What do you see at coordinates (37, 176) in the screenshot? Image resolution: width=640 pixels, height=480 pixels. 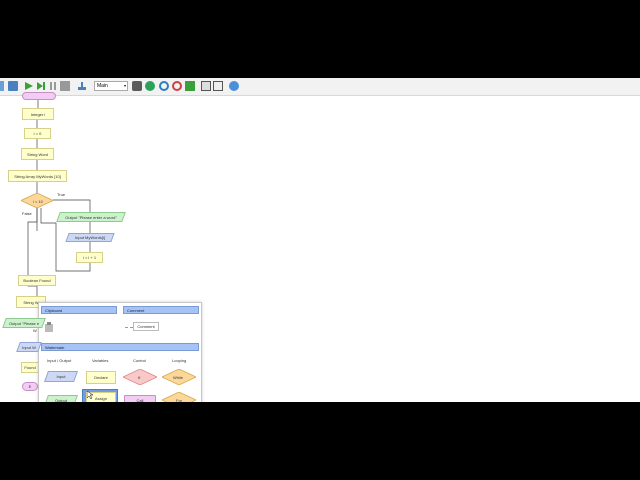 I see `declare-array-node: String Array MyWords [10]` at bounding box center [37, 176].